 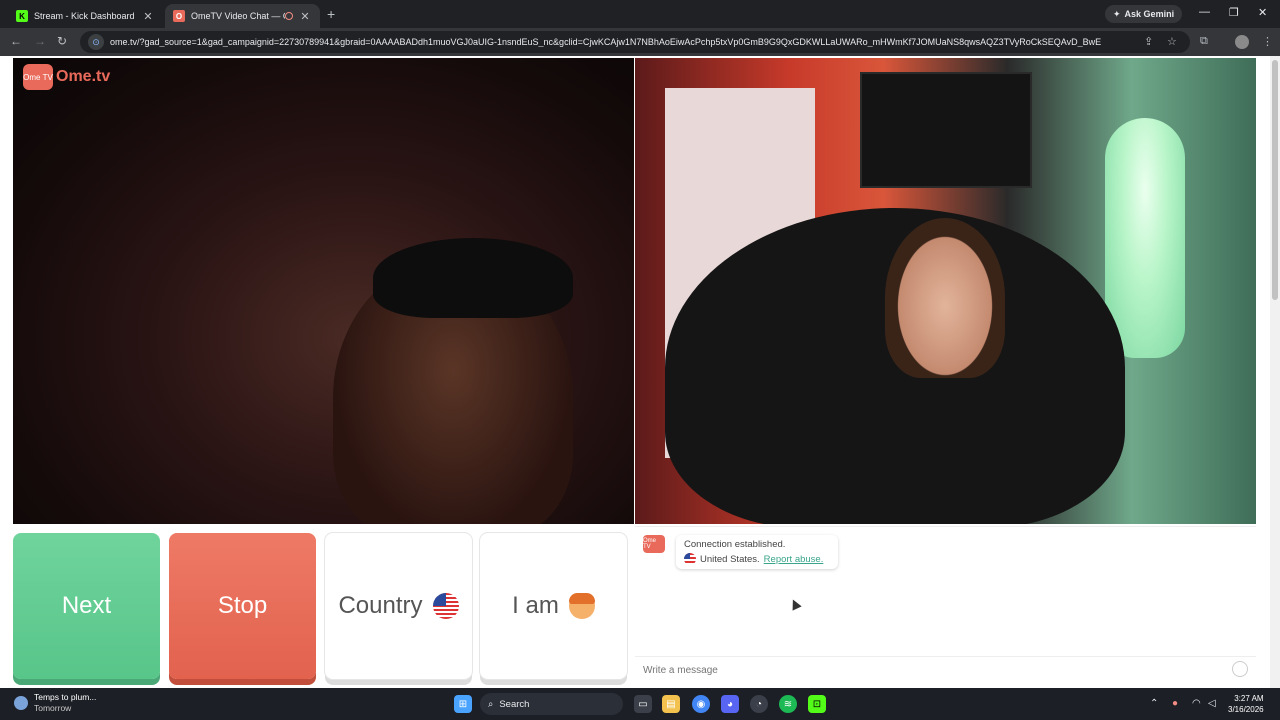 I want to click on self-face, so click(x=945, y=298).